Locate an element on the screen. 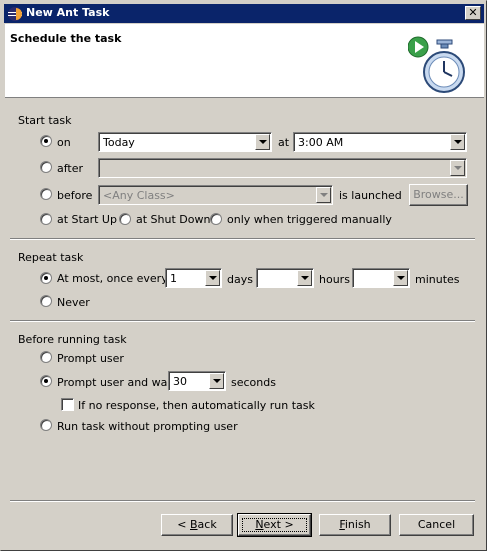  days-label: days is located at coordinates (240, 279).